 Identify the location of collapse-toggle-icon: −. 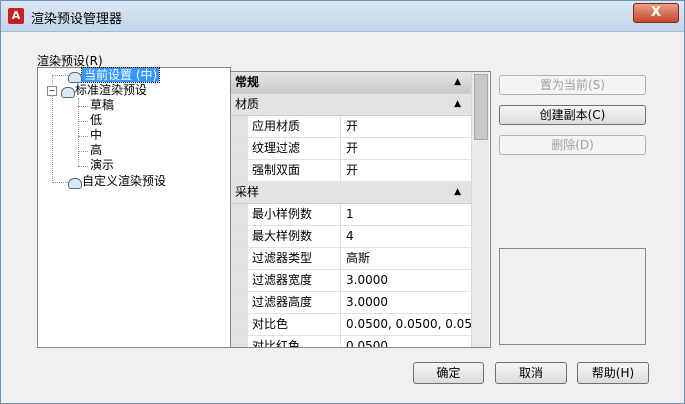
(52, 91).